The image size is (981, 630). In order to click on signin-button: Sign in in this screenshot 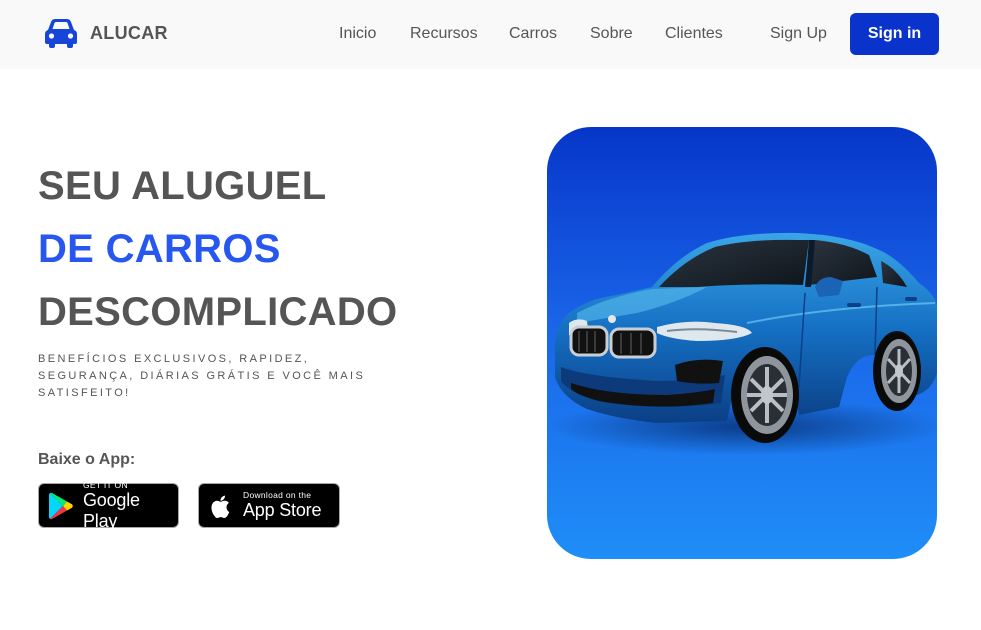, I will do `click(894, 34)`.